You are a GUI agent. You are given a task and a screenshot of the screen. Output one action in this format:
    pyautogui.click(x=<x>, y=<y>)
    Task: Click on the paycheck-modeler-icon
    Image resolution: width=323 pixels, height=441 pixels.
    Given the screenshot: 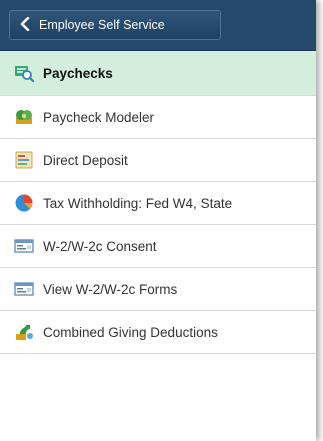 What is the action you would take?
    pyautogui.click(x=24, y=117)
    